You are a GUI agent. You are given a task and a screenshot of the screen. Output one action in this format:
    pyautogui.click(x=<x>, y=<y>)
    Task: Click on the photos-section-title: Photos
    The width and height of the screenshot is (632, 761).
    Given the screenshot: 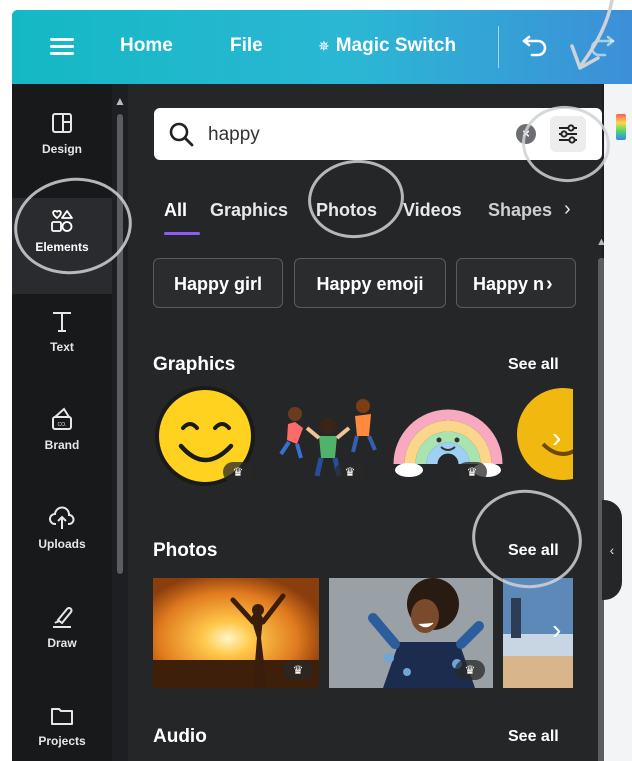 What is the action you would take?
    pyautogui.click(x=185, y=550)
    